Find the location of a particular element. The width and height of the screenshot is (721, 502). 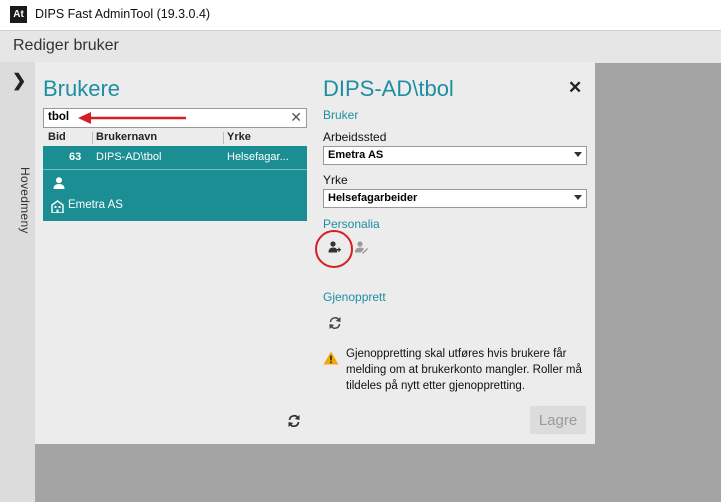

column-occupation: Yrke is located at coordinates (239, 137).